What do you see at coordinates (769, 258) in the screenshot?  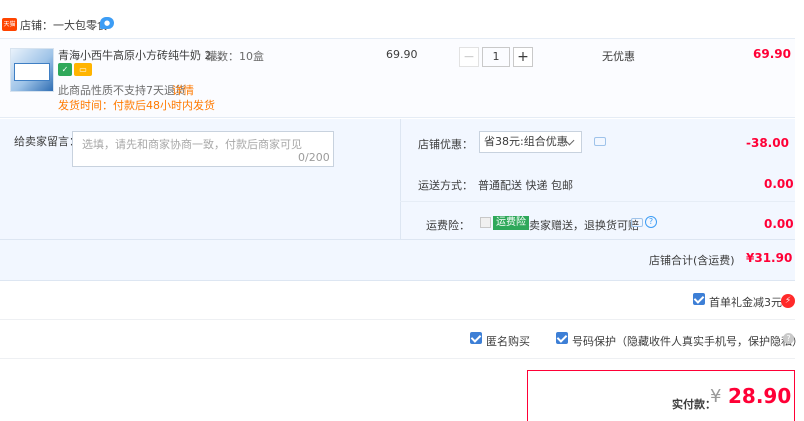 I see `store-total-value: ¥31.90` at bounding box center [769, 258].